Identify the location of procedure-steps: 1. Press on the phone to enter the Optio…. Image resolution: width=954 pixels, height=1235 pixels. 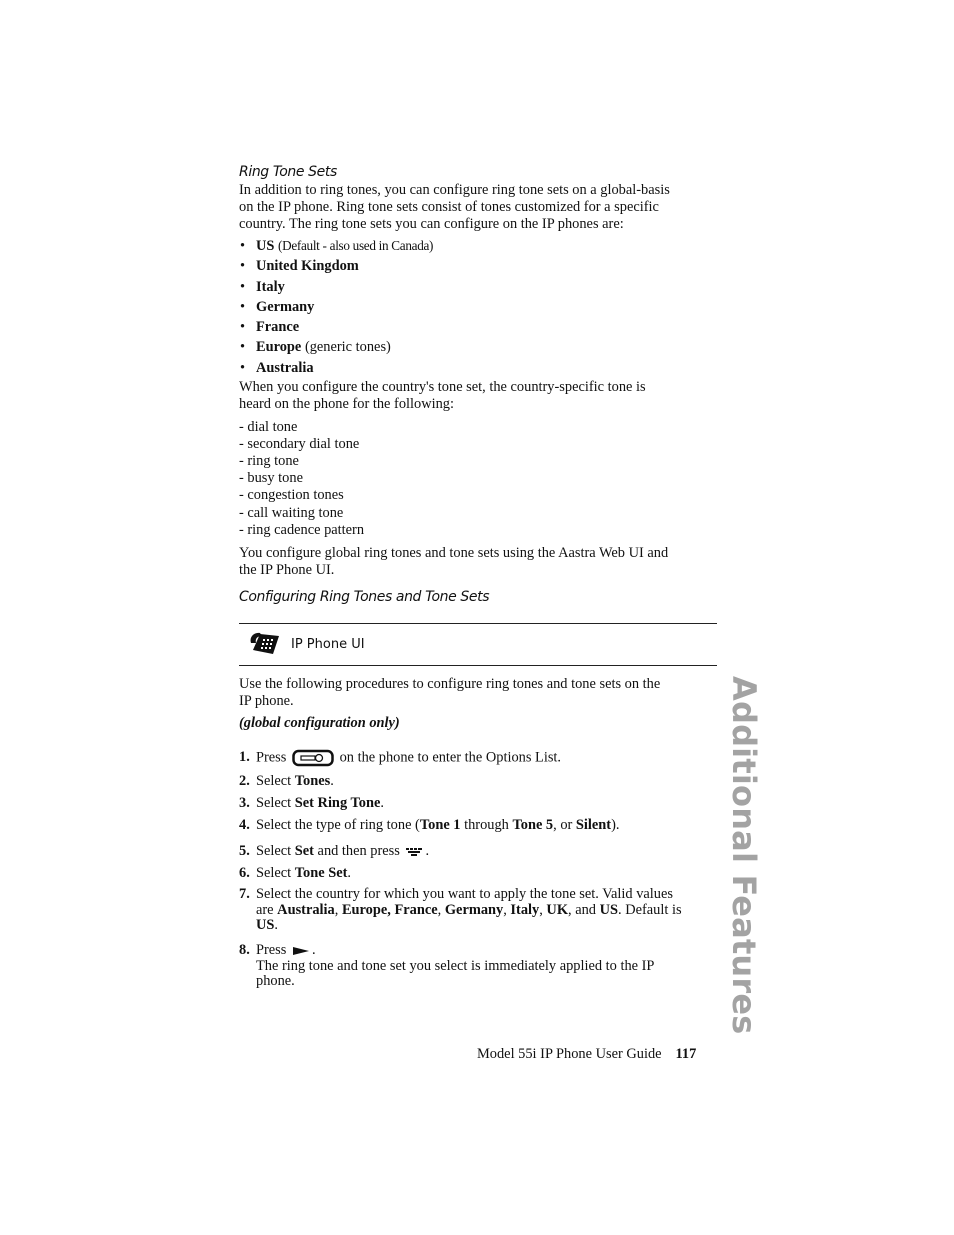
(478, 869).